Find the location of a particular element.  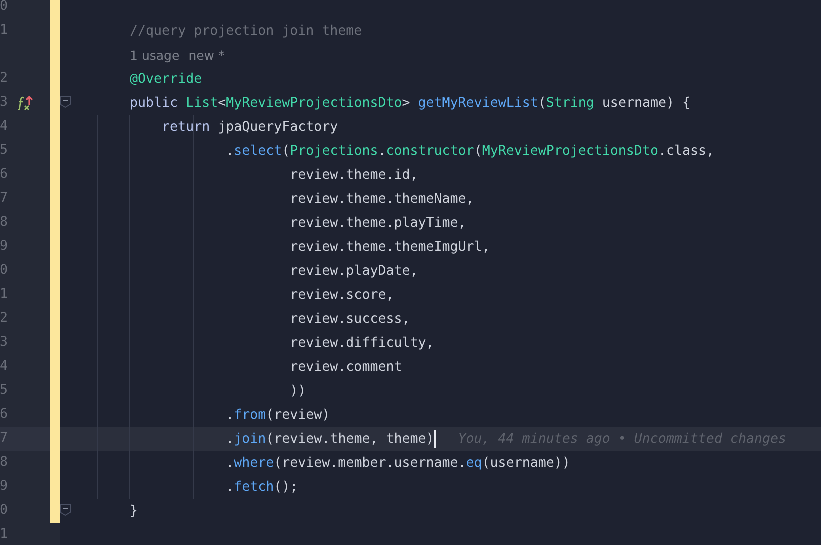

code-line: return jpaQueryFactory is located at coordinates (250, 127).